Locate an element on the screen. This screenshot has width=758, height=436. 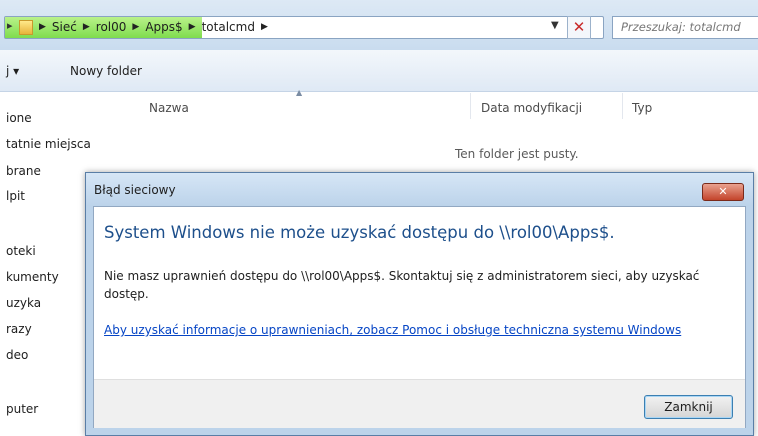
organize-menu: j ▾ is located at coordinates (12, 71).